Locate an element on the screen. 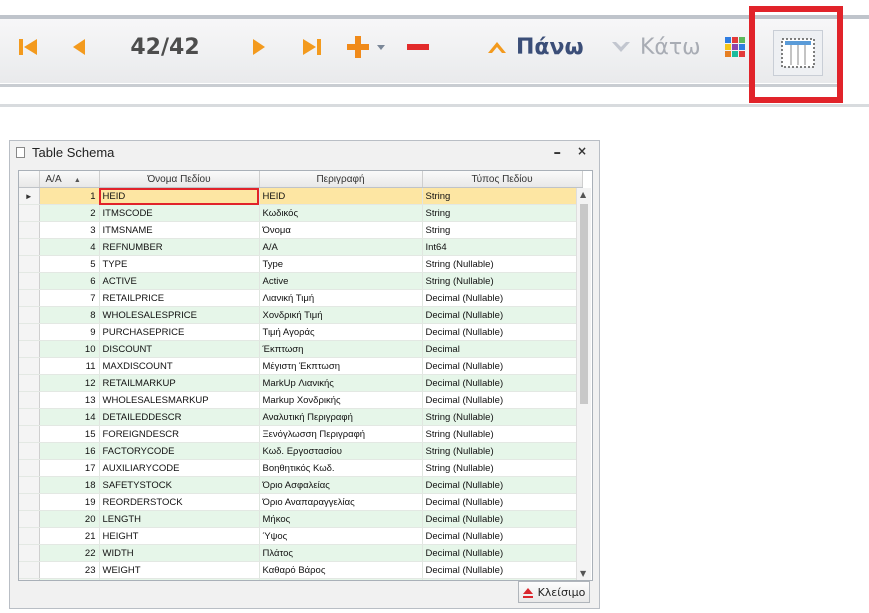  field-name-cell: FACTORYCODE is located at coordinates (179, 451).